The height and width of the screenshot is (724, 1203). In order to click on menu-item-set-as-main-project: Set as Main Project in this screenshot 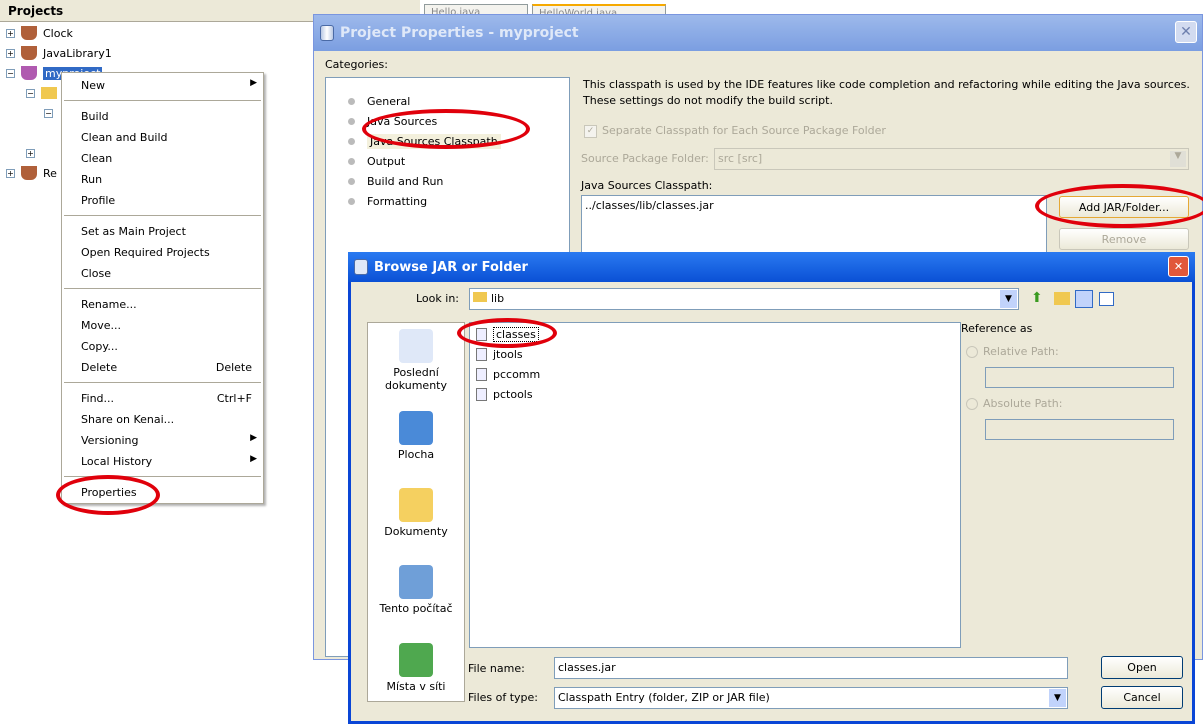, I will do `click(162, 231)`.